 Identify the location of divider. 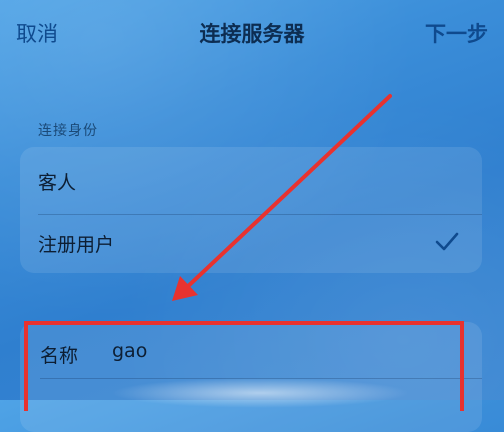
(261, 378).